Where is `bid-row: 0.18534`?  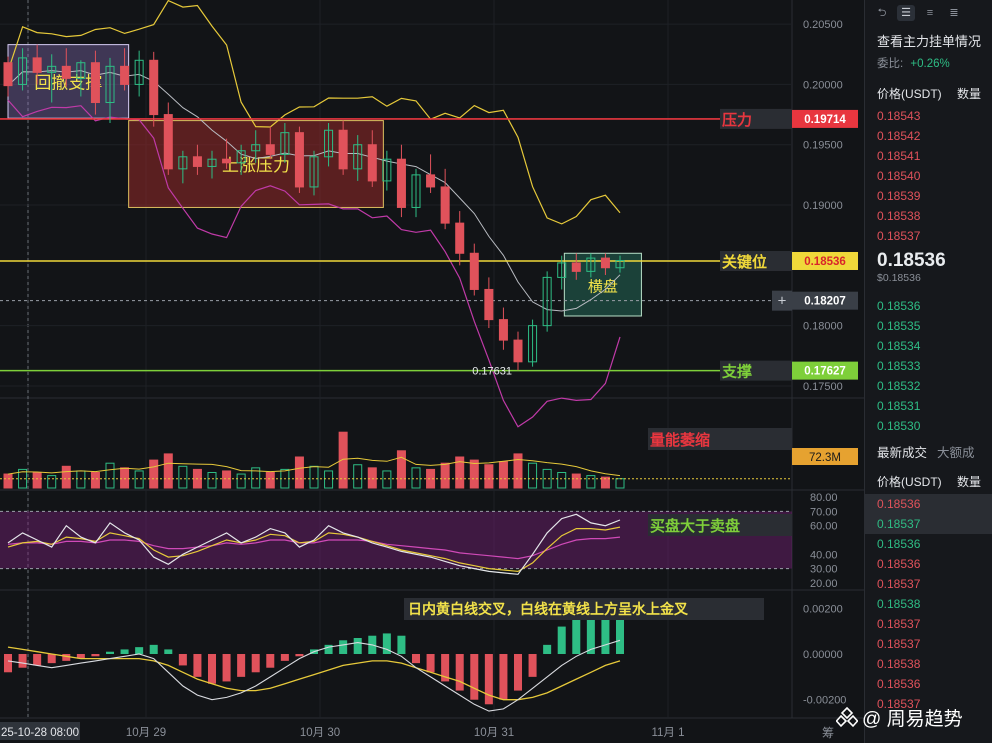 bid-row: 0.18534 is located at coordinates (928, 346).